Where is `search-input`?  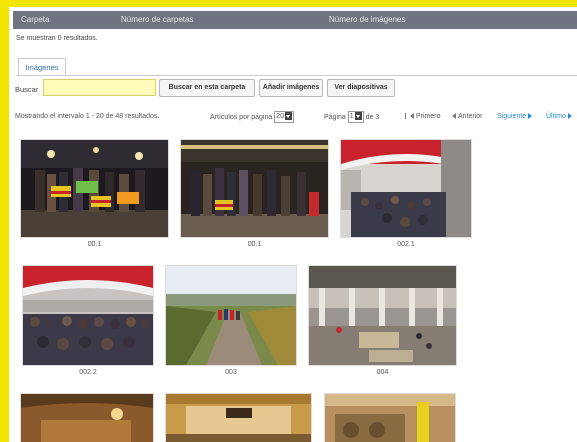
search-input is located at coordinates (99, 87).